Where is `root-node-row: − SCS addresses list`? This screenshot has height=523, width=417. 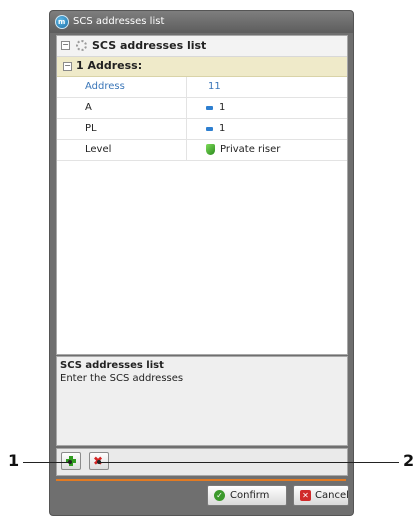 root-node-row: − SCS addresses list is located at coordinates (202, 46).